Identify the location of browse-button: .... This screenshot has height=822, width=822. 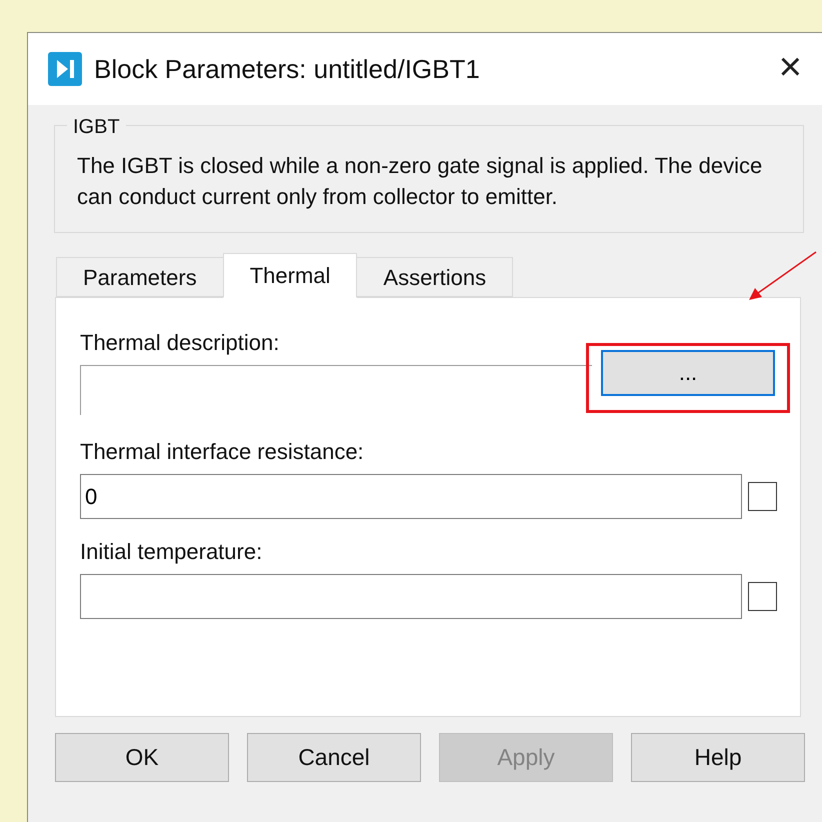
(688, 373).